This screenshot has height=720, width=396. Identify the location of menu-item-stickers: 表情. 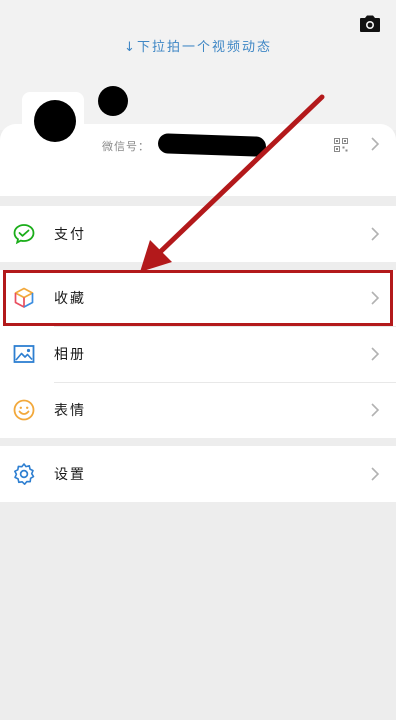
(198, 410).